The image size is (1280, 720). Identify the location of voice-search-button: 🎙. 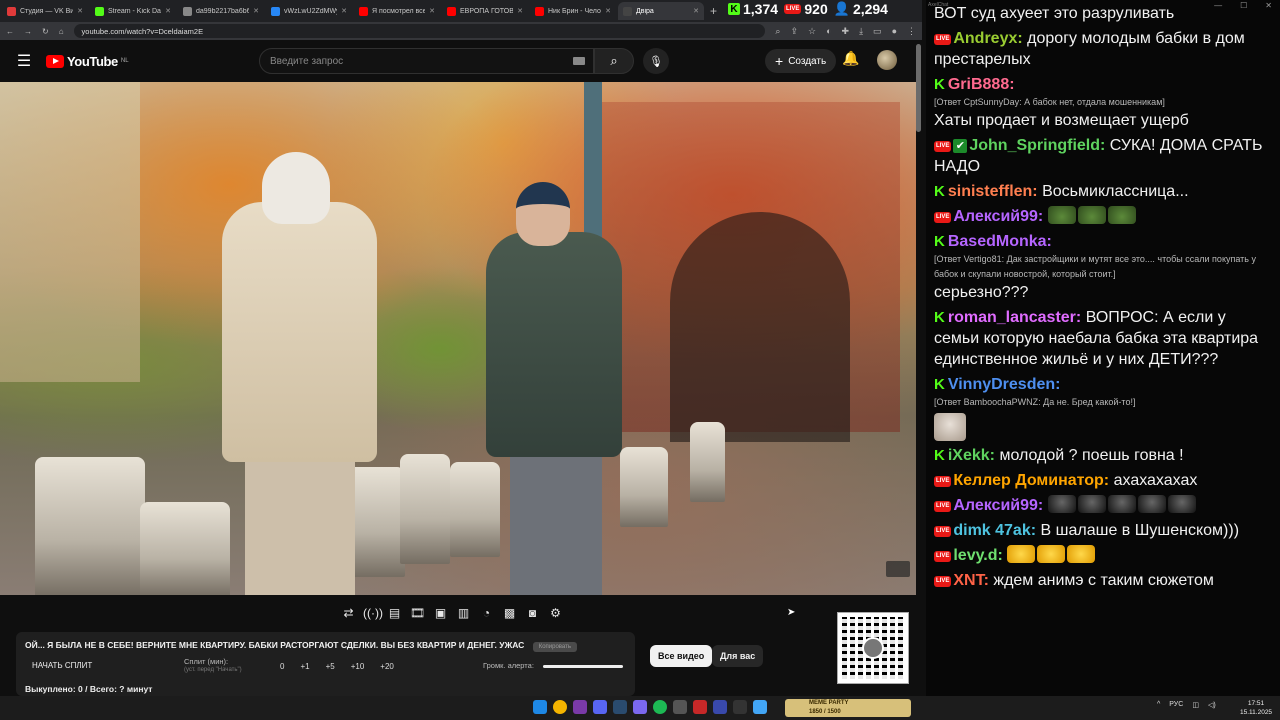
(656, 61).